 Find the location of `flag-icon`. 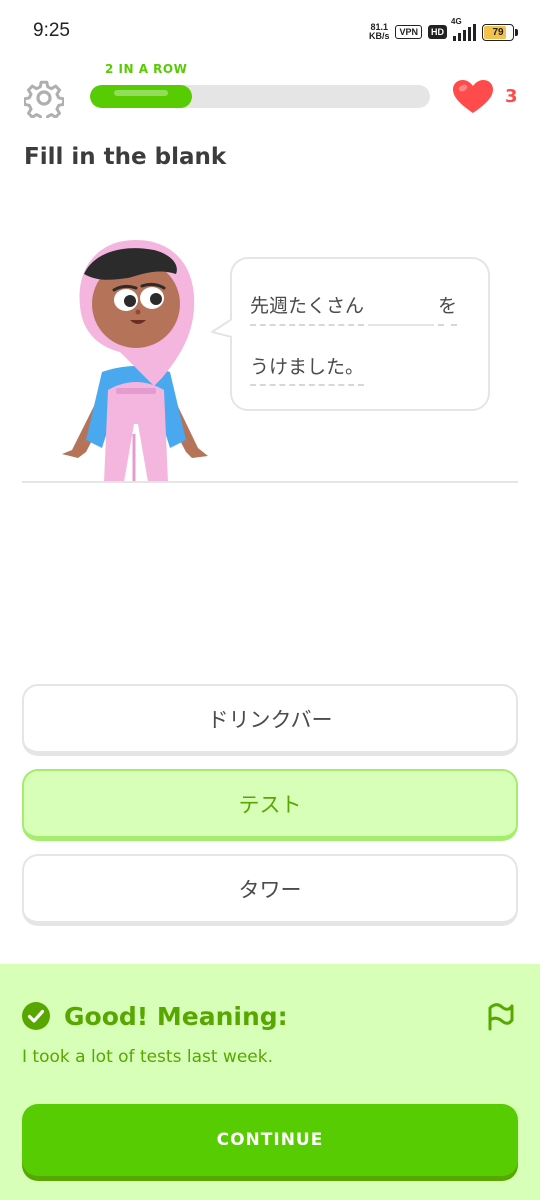

flag-icon is located at coordinates (501, 1015).